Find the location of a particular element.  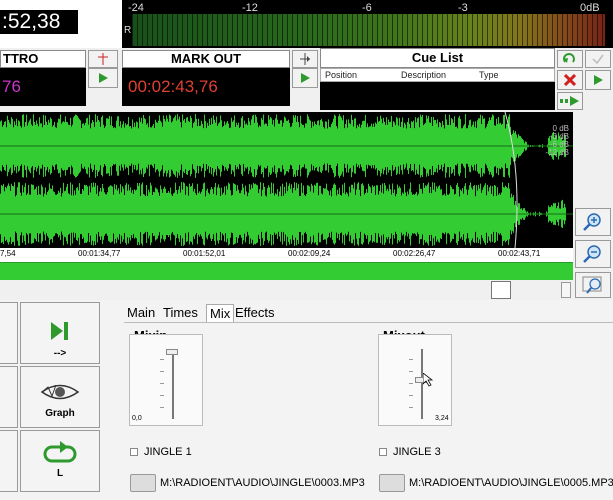

mixin-slider-box: 0,0 is located at coordinates (166, 380).